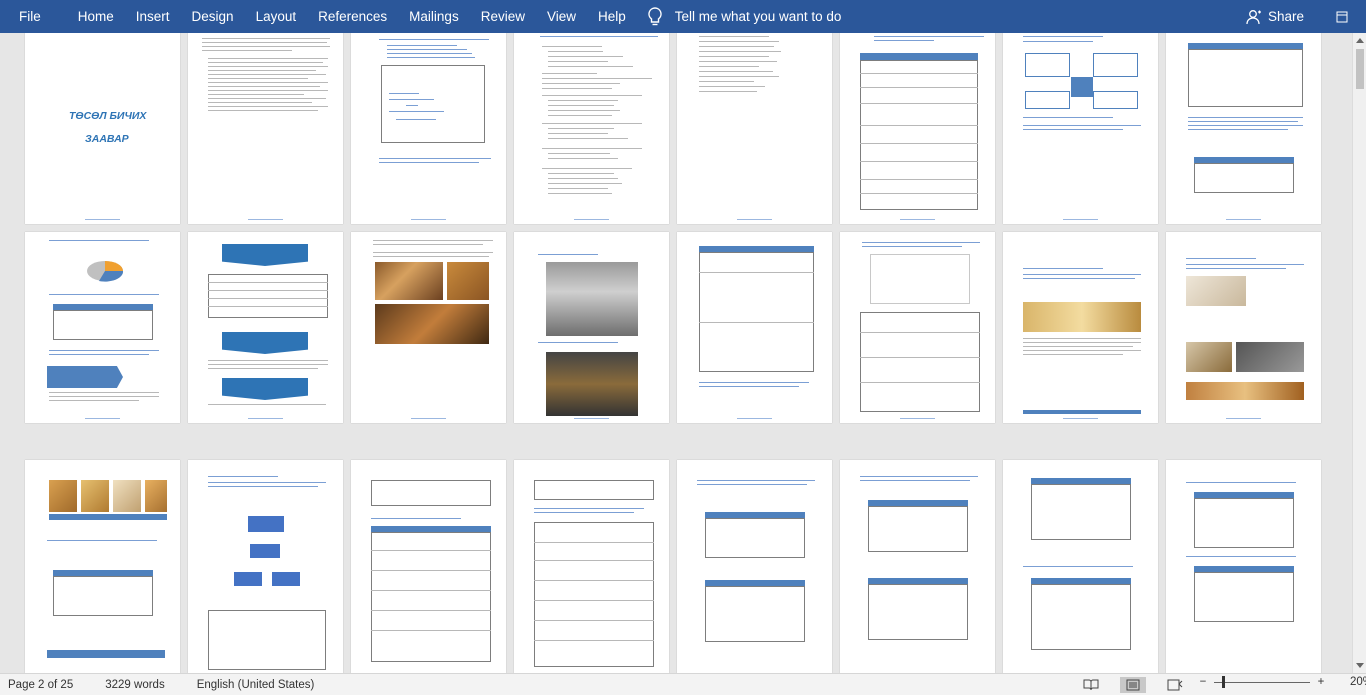  I want to click on scroll-up-icon, so click(1360, 40).